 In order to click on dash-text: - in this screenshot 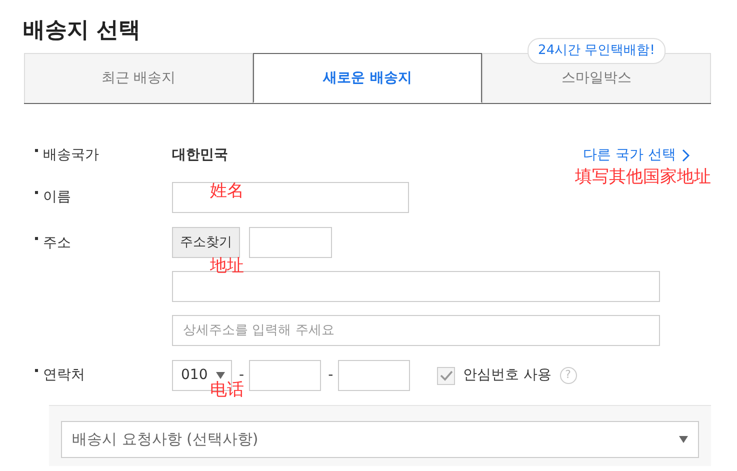, I will do `click(331, 375)`.